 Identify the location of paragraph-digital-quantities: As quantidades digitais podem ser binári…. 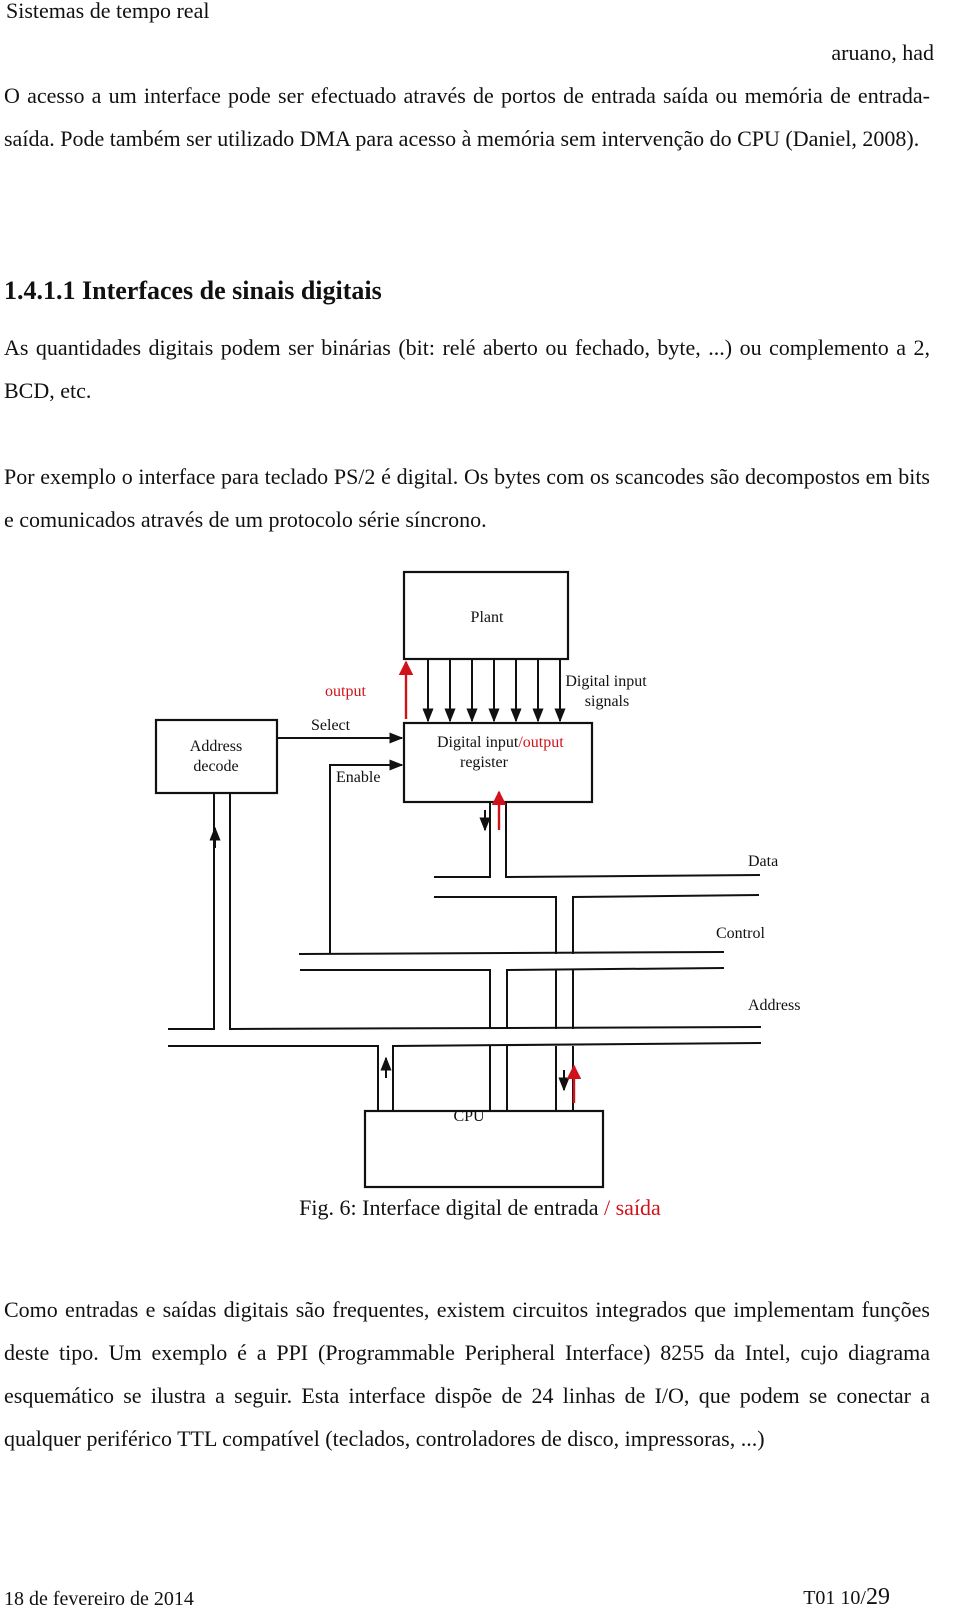
(467, 369).